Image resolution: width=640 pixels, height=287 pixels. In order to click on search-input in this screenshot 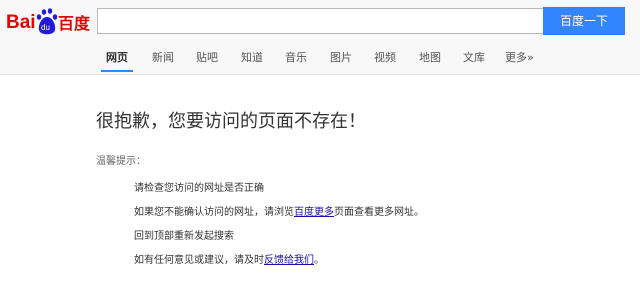, I will do `click(320, 21)`.